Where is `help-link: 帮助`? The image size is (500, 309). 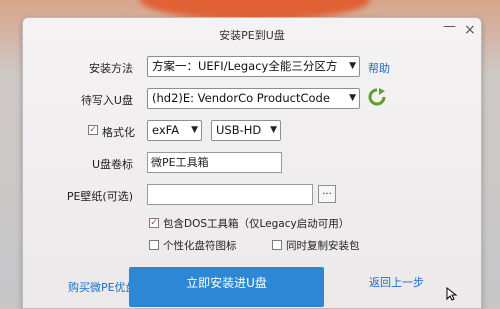 help-link: 帮助 is located at coordinates (379, 68).